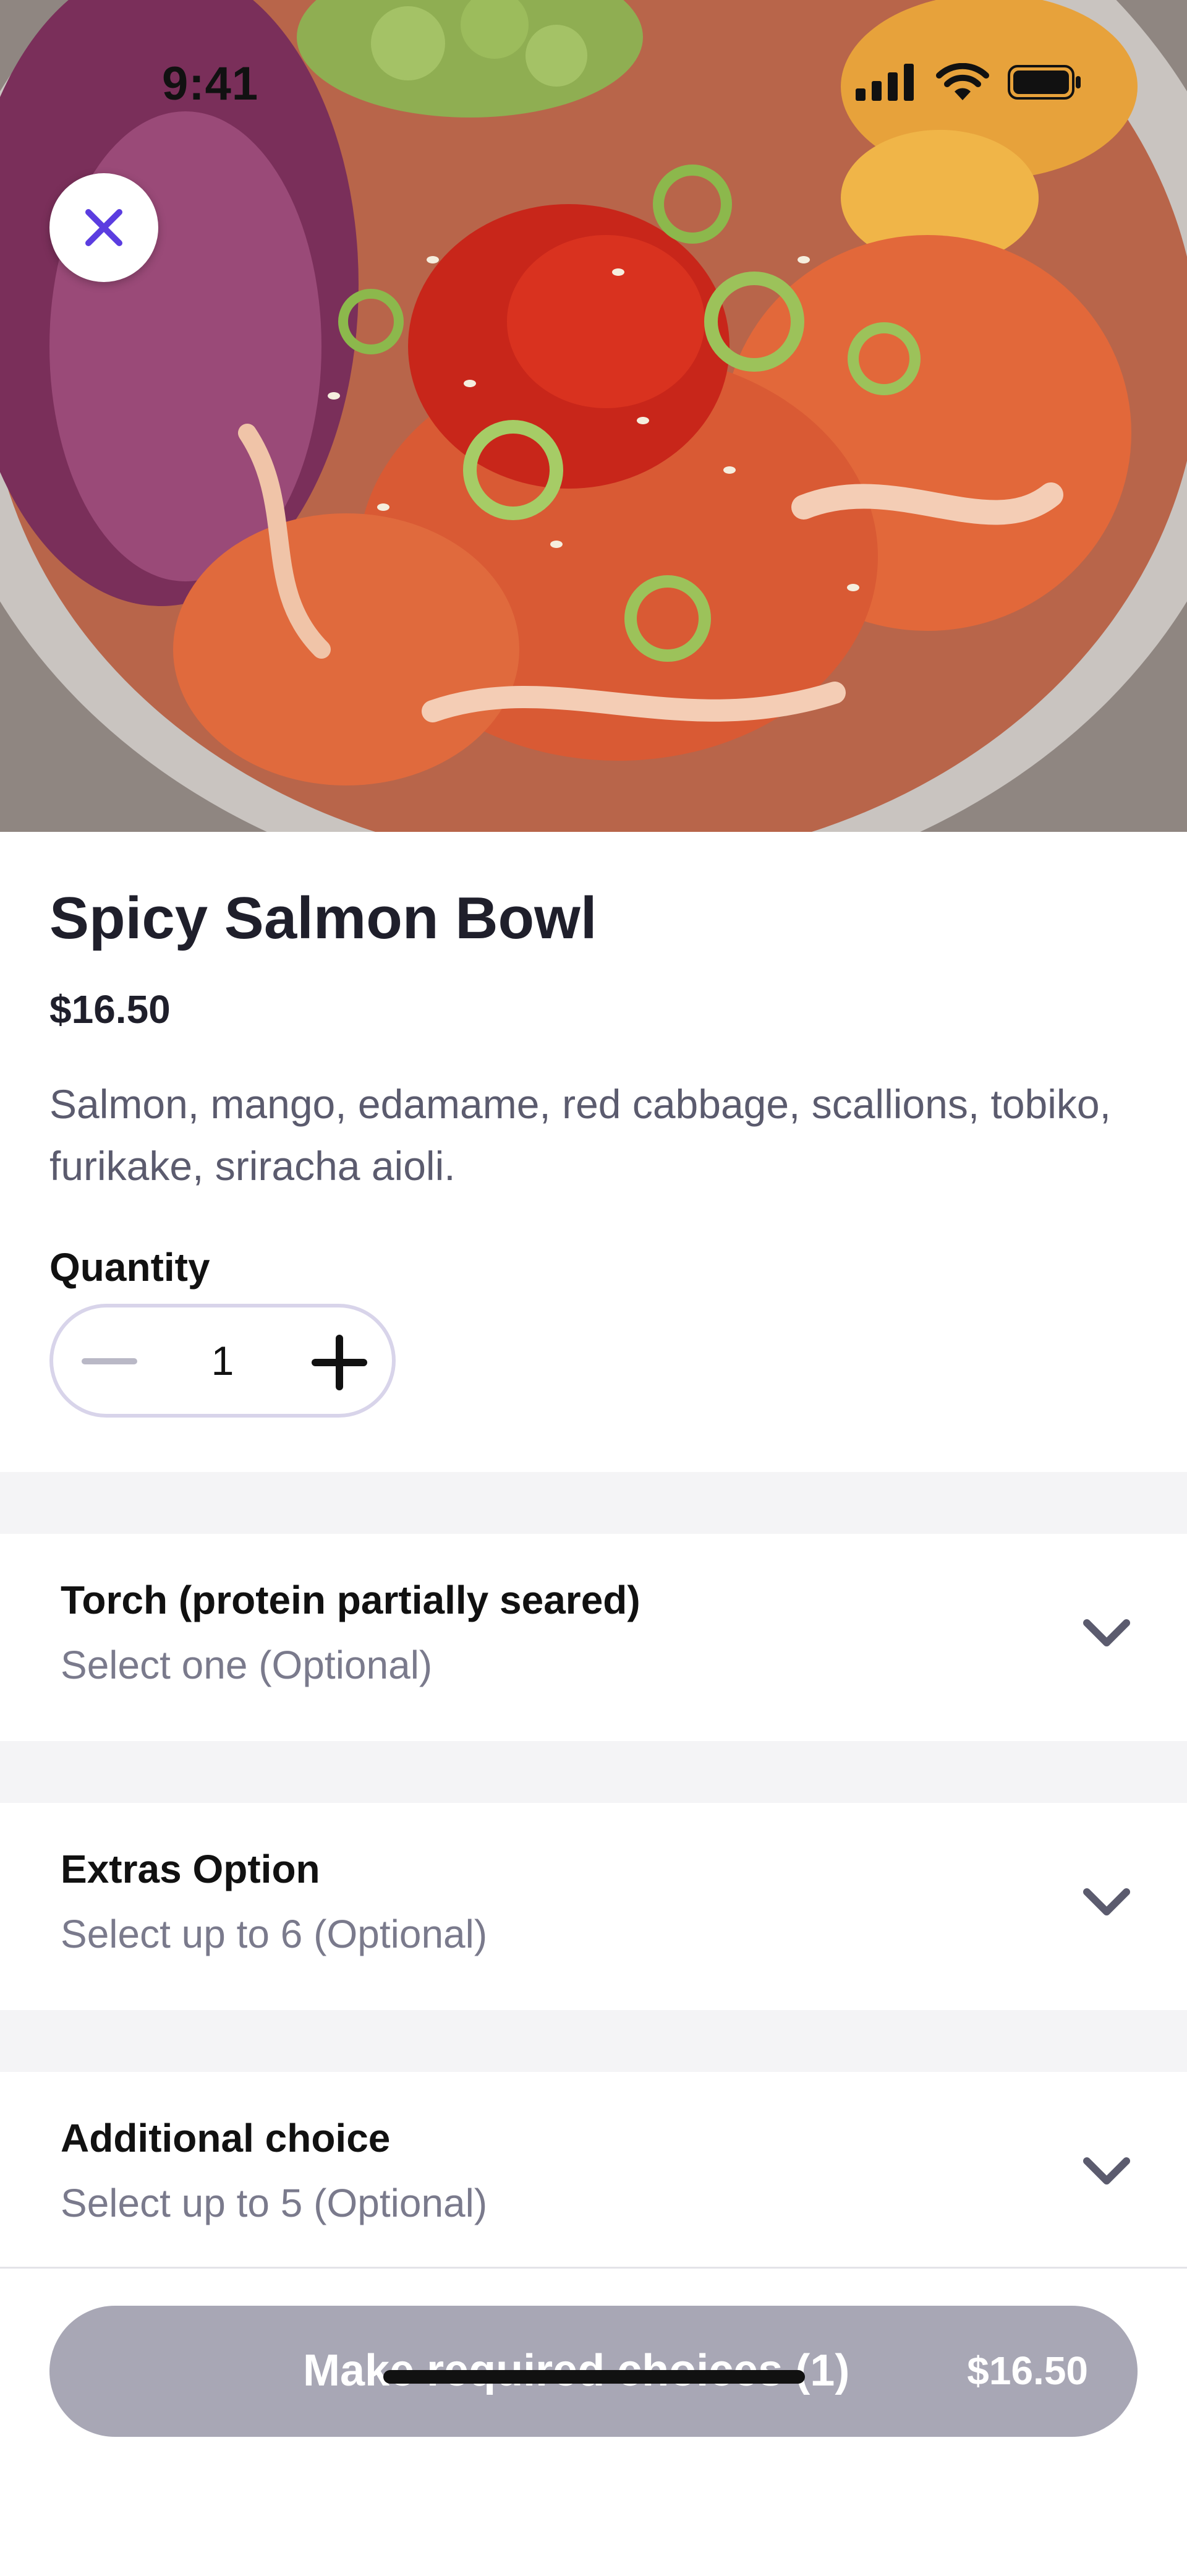 The width and height of the screenshot is (1187, 2576). I want to click on close-icon, so click(104, 228).